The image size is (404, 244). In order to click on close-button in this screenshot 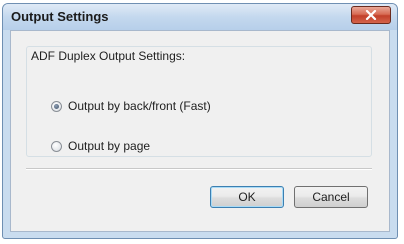, I will do `click(371, 15)`.